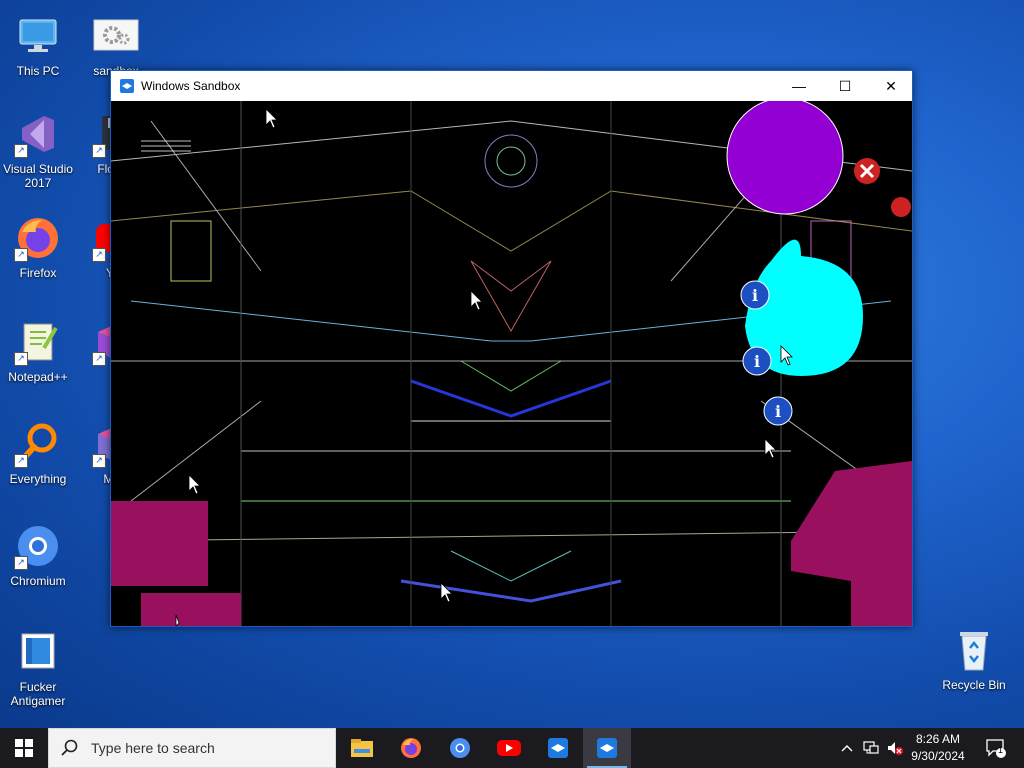  I want to click on volume-icon-button, so click(895, 748).